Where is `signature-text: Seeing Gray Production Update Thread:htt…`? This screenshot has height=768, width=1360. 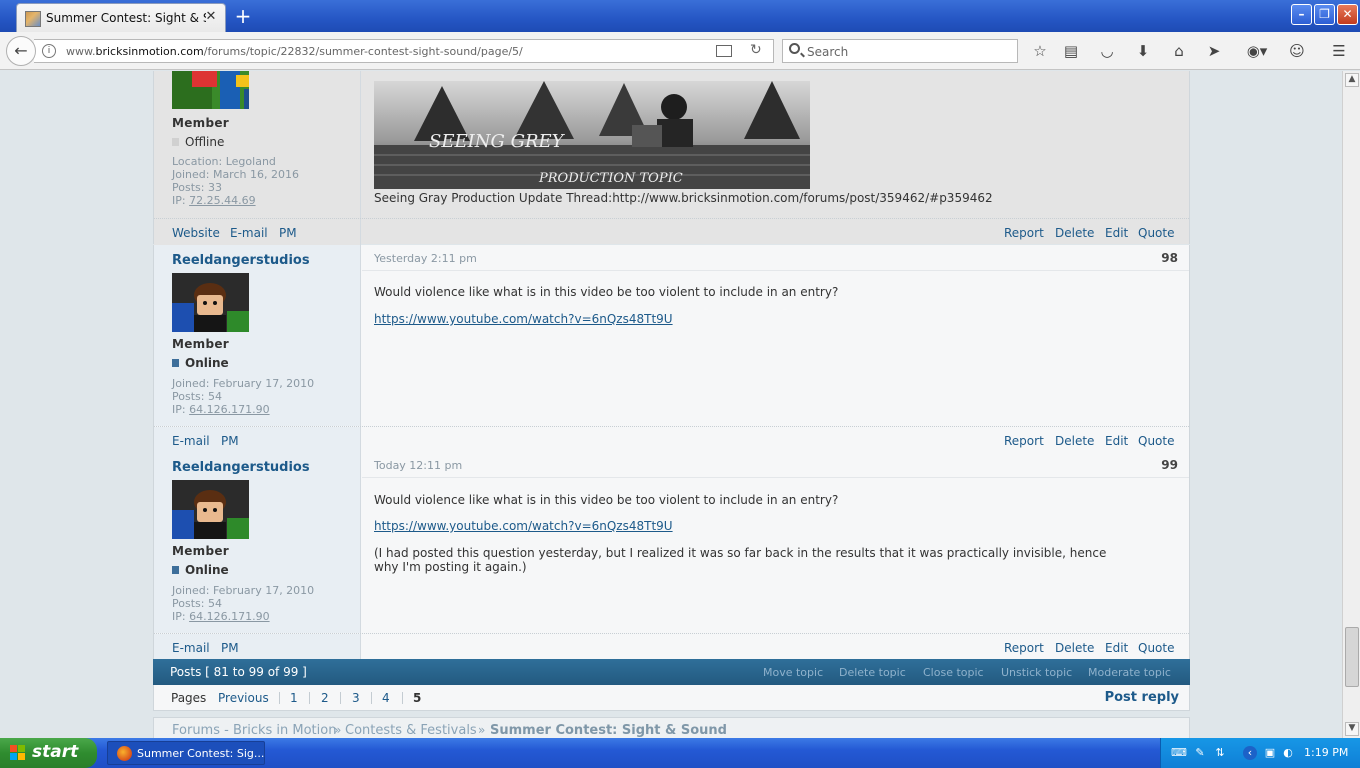 signature-text: Seeing Gray Production Update Thread:htt… is located at coordinates (683, 198).